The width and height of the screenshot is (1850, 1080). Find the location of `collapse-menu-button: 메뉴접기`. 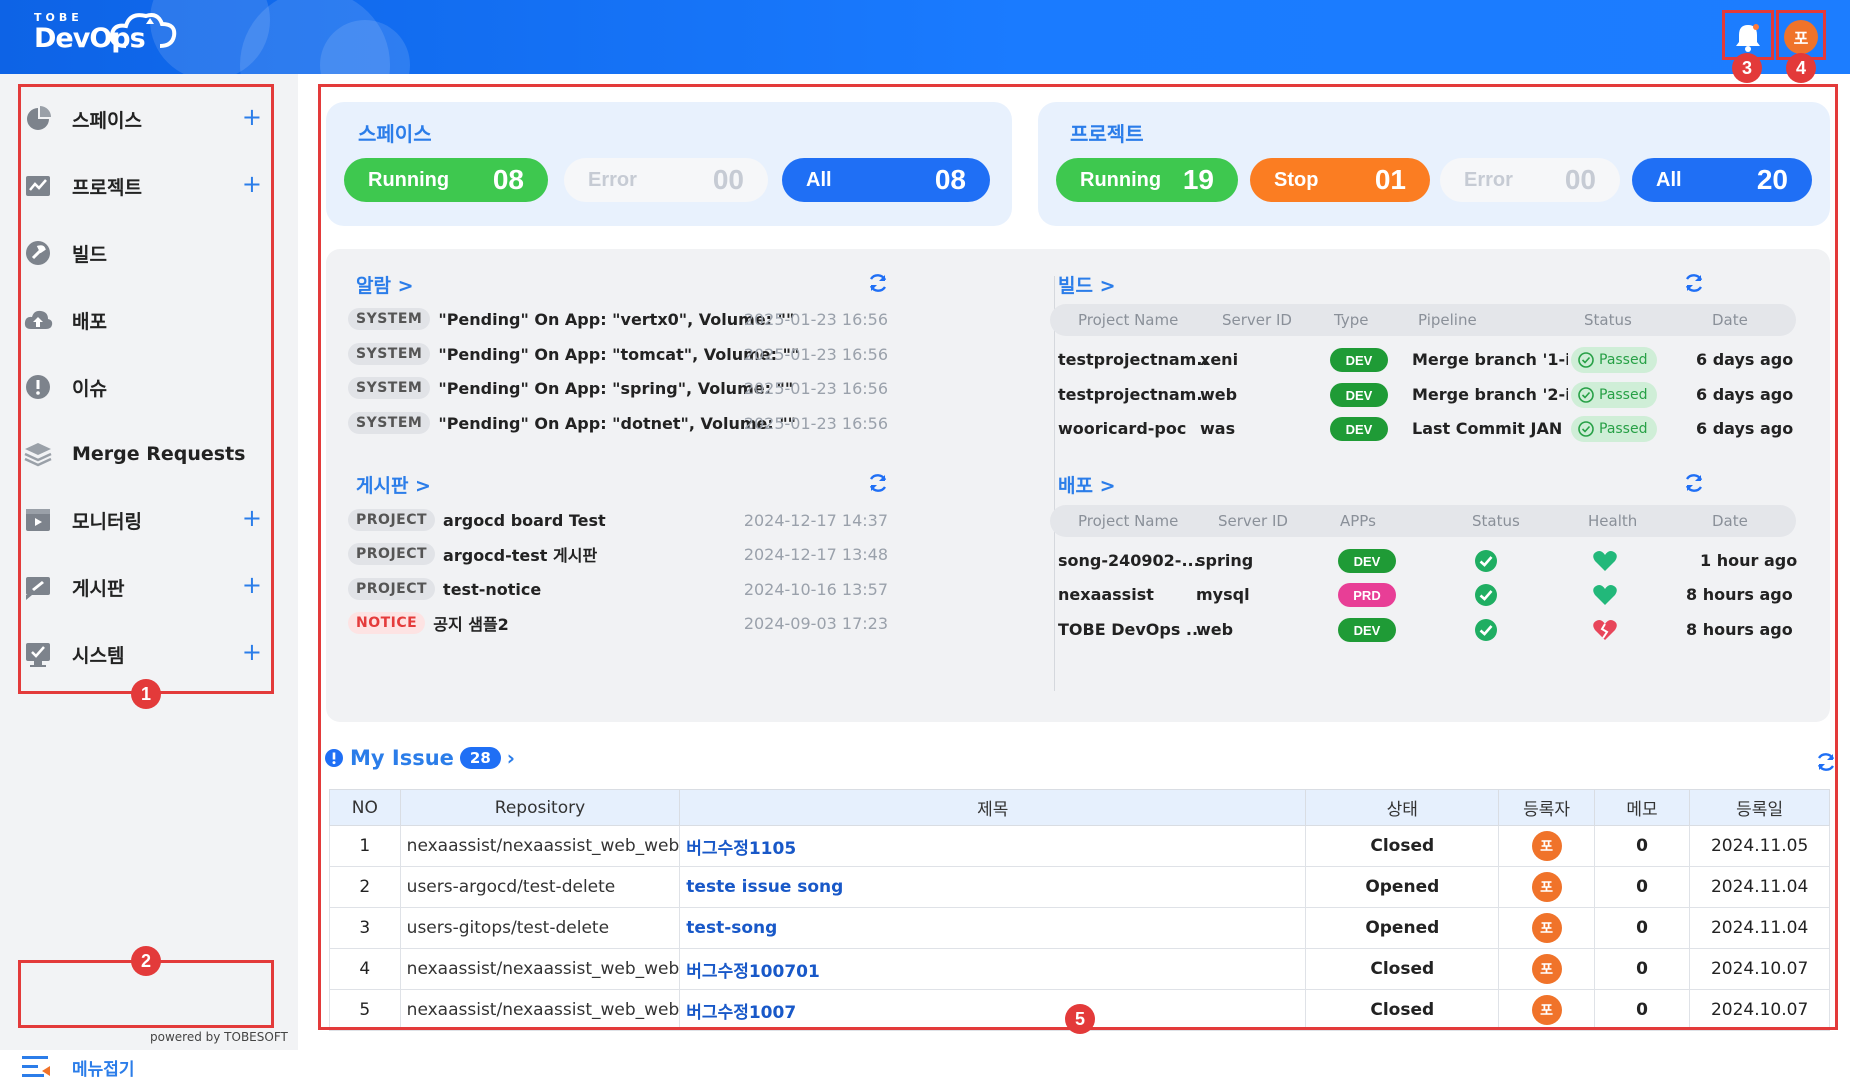

collapse-menu-button: 메뉴접기 is located at coordinates (78, 1067).